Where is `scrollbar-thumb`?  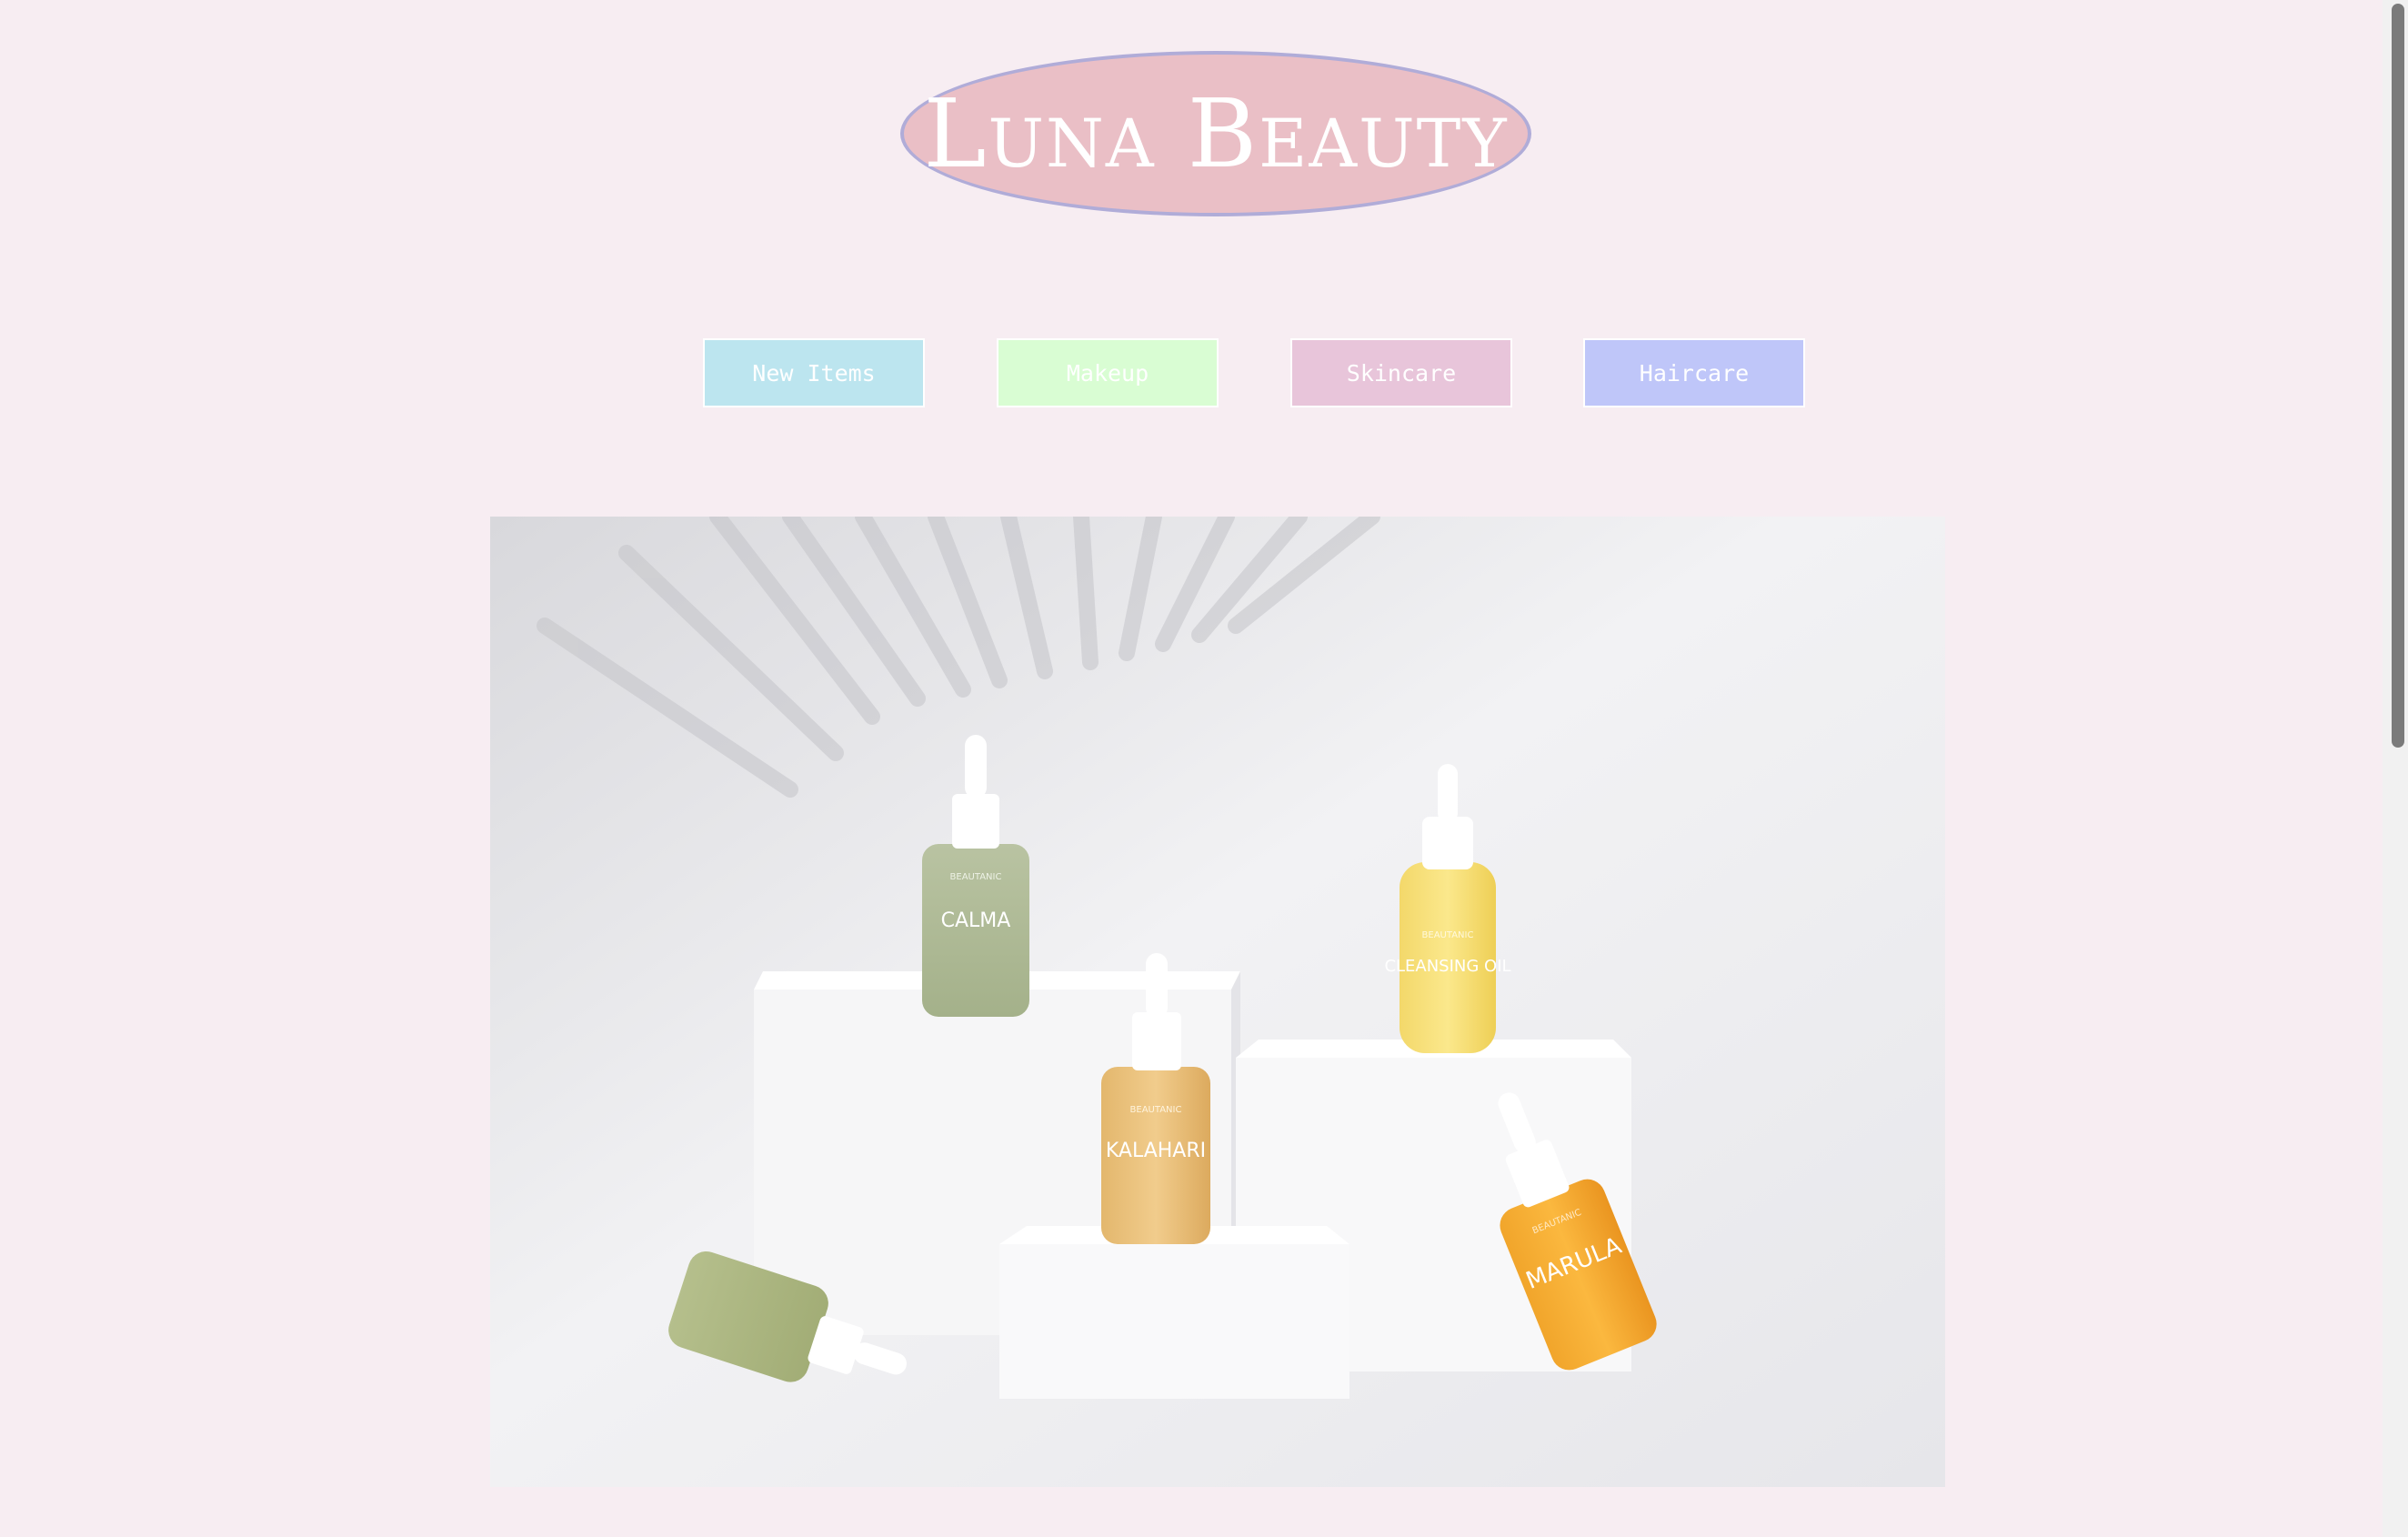 scrollbar-thumb is located at coordinates (2398, 376).